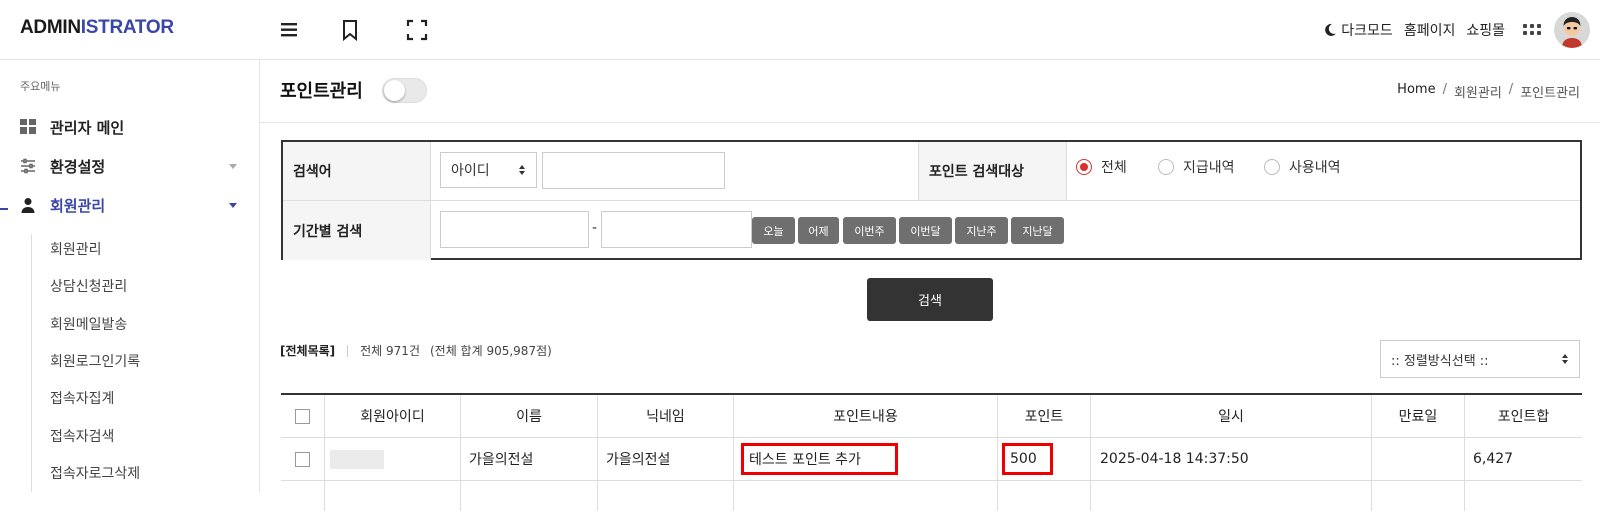  I want to click on page-toggle-switch, so click(404, 90).